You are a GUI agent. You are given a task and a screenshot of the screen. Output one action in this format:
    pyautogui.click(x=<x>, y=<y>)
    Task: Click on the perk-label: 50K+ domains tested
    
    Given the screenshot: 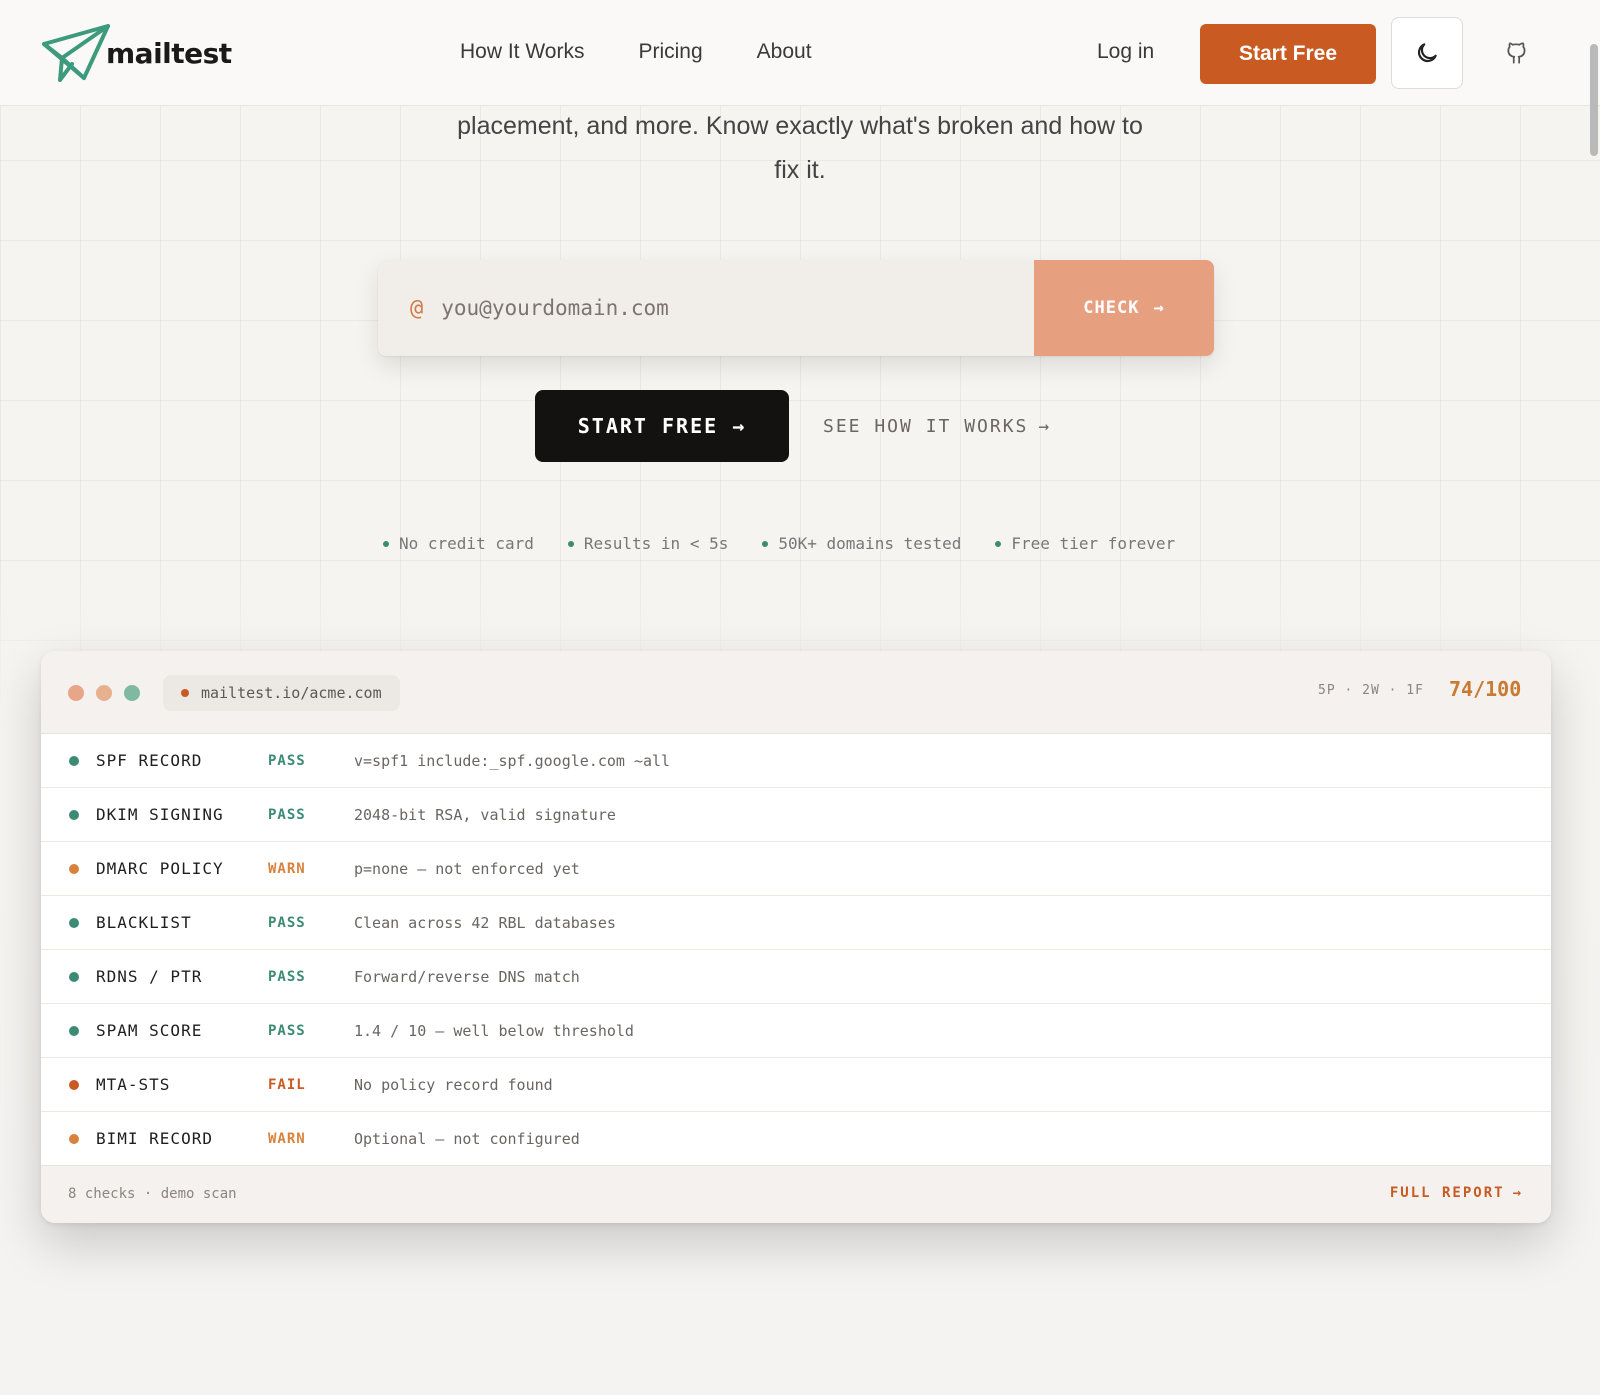 What is the action you would take?
    pyautogui.click(x=870, y=543)
    